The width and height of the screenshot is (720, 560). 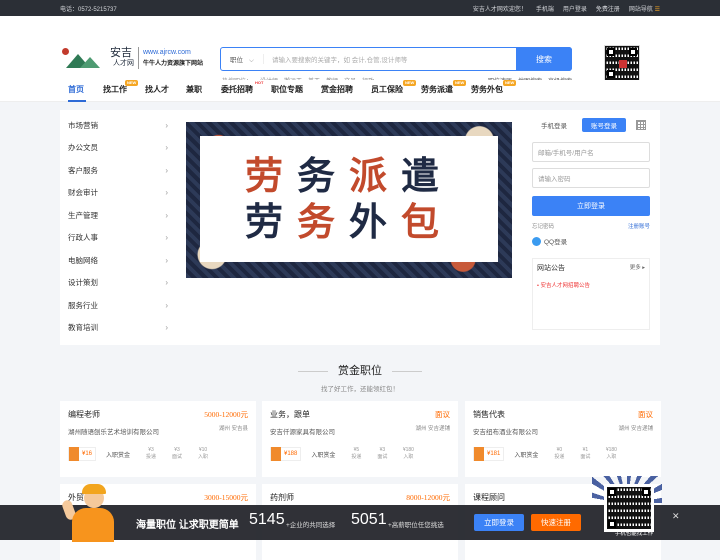 I want to click on nav-job-topics: 职位专题, so click(x=287, y=89).